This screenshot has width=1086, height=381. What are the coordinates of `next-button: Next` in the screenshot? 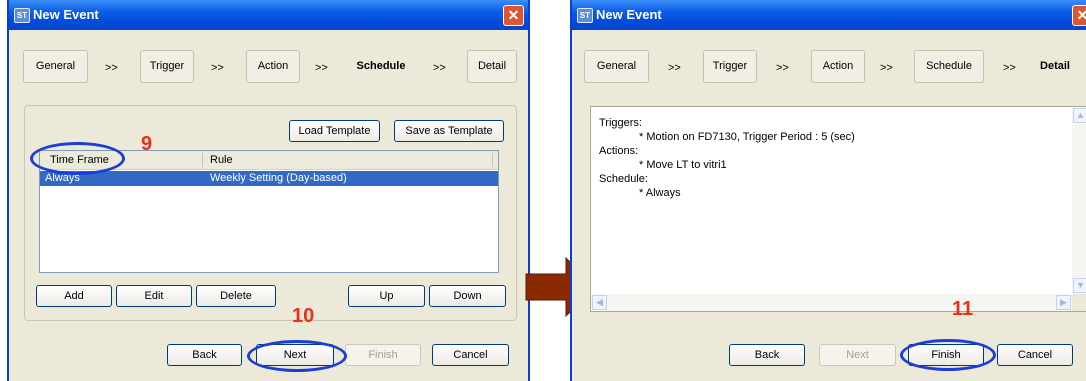 It's located at (857, 355).